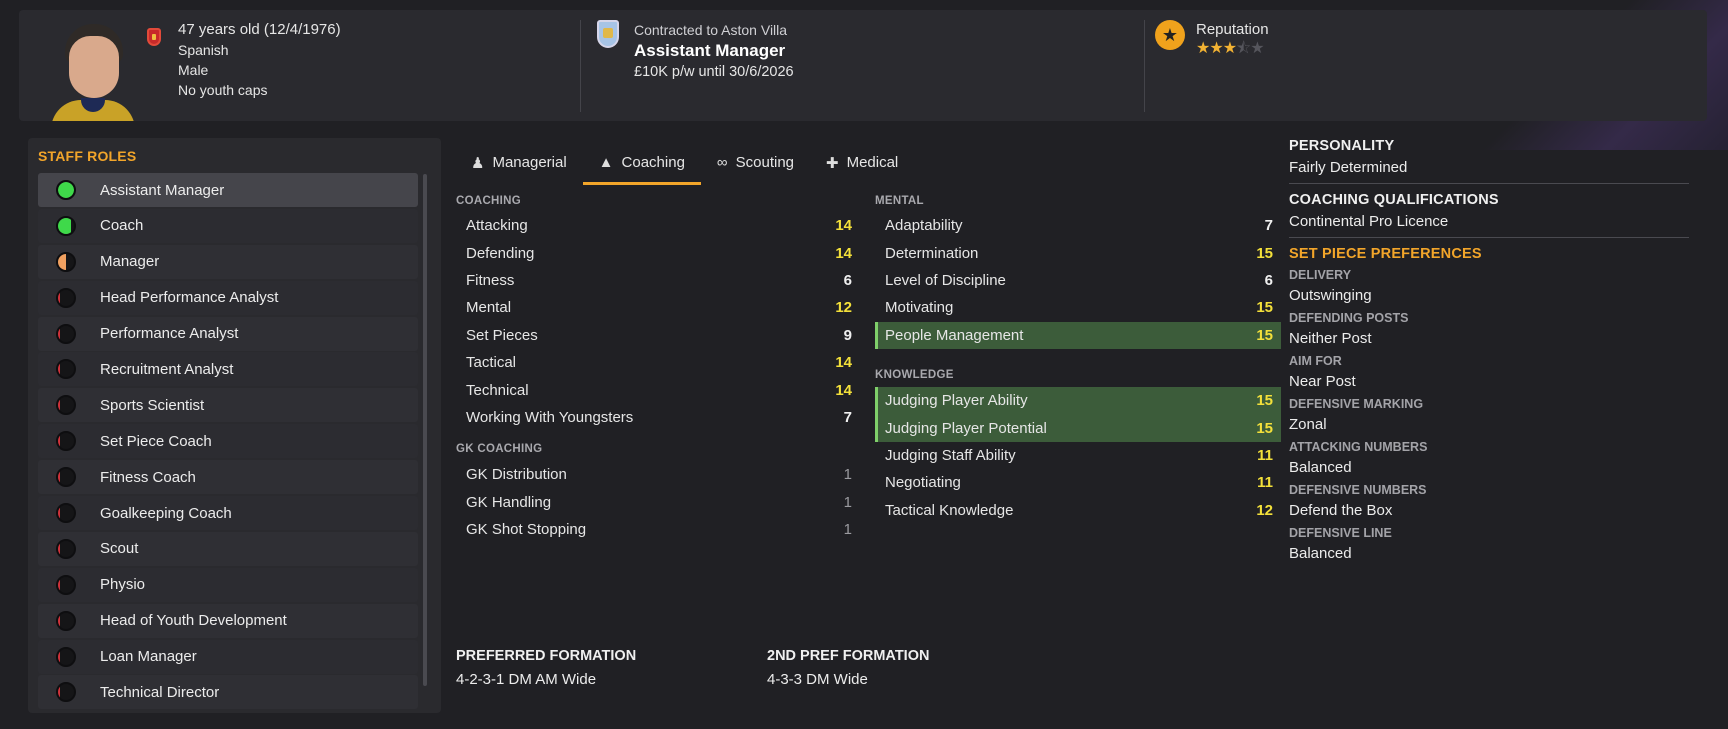 The height and width of the screenshot is (729, 1728). Describe the element at coordinates (526, 529) in the screenshot. I see `attribute-label: GK Shot Stopping` at that location.